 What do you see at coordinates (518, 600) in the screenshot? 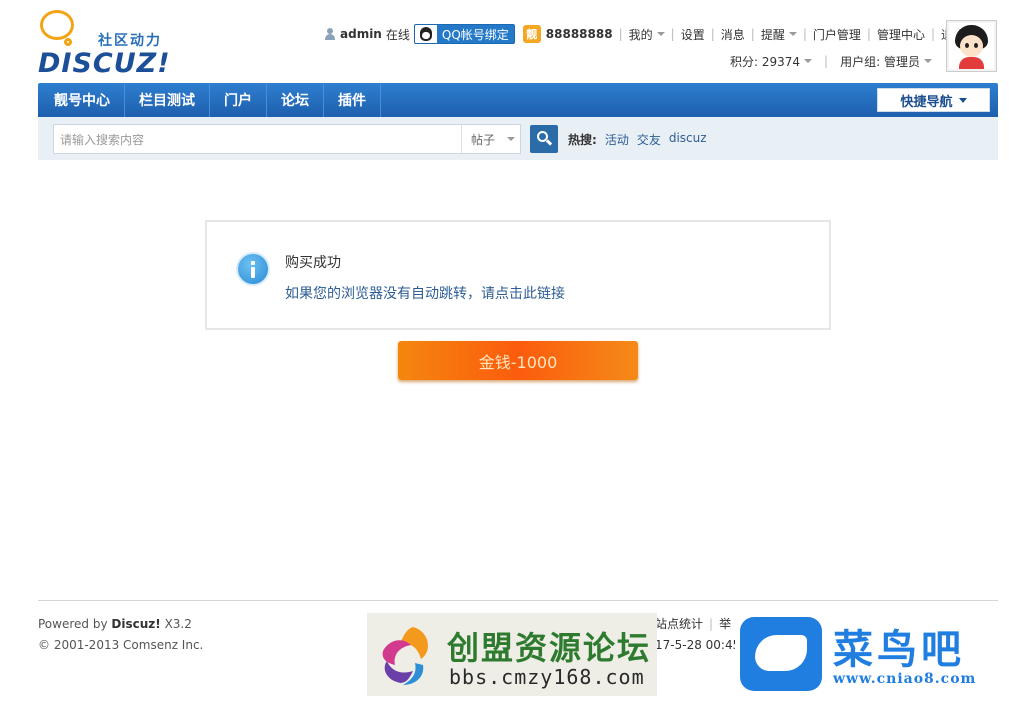
I see `footer-divider` at bounding box center [518, 600].